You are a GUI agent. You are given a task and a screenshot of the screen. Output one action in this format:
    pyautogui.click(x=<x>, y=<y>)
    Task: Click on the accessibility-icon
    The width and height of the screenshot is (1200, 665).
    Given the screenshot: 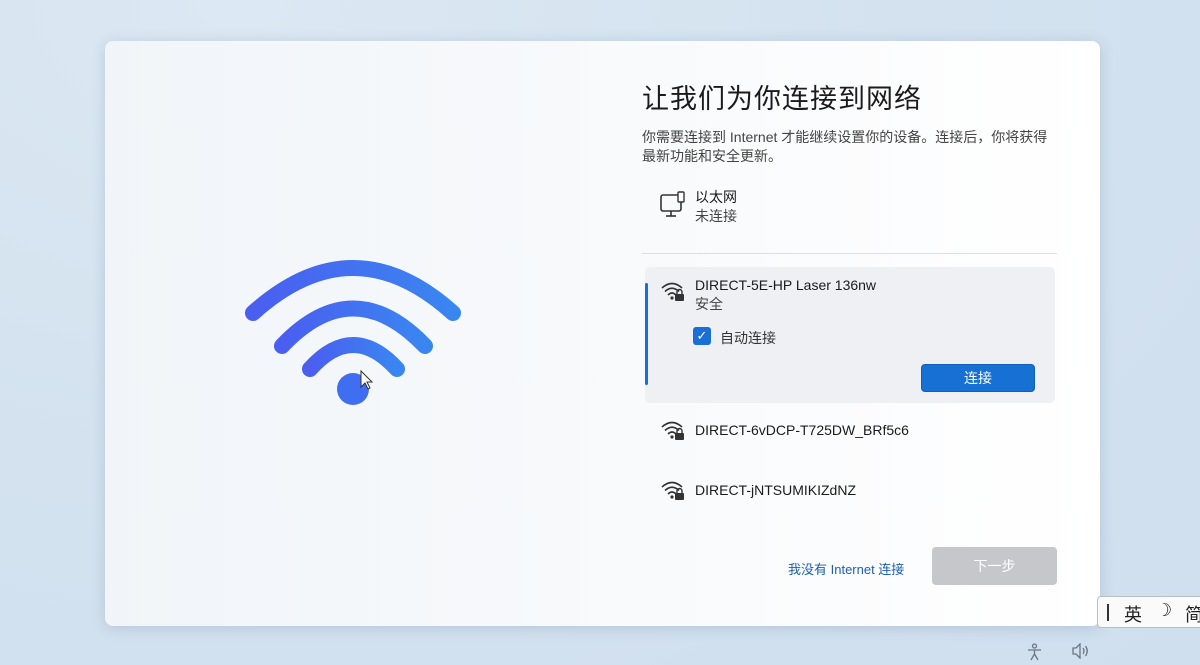 What is the action you would take?
    pyautogui.click(x=1034, y=652)
    